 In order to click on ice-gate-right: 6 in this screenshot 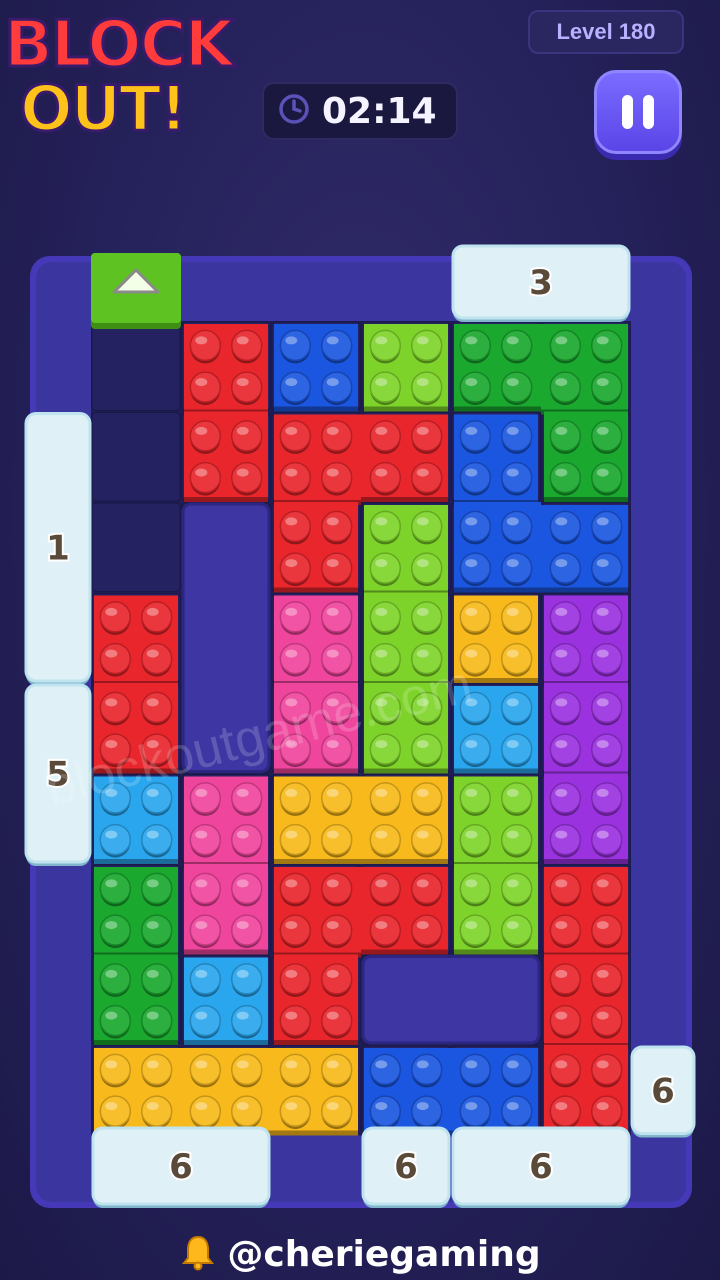, I will do `click(663, 1091)`.